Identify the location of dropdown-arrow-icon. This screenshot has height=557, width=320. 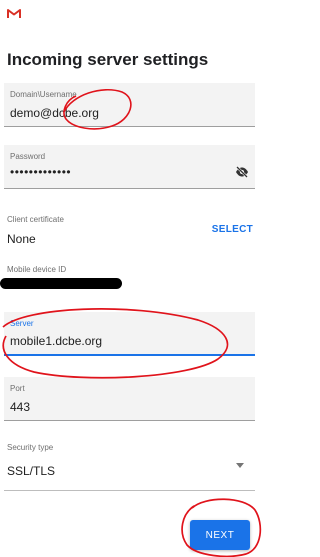
(240, 465).